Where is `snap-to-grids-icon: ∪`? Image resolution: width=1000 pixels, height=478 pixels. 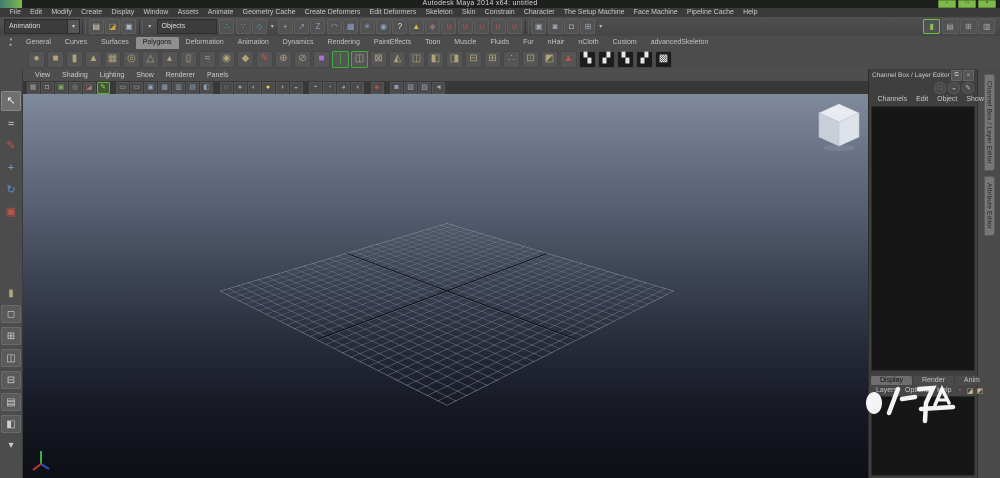
snap-to-grids-icon: ∪ is located at coordinates (449, 26).